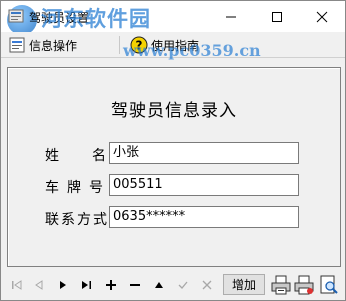  I want to click on cancel-x-icon, so click(207, 285).